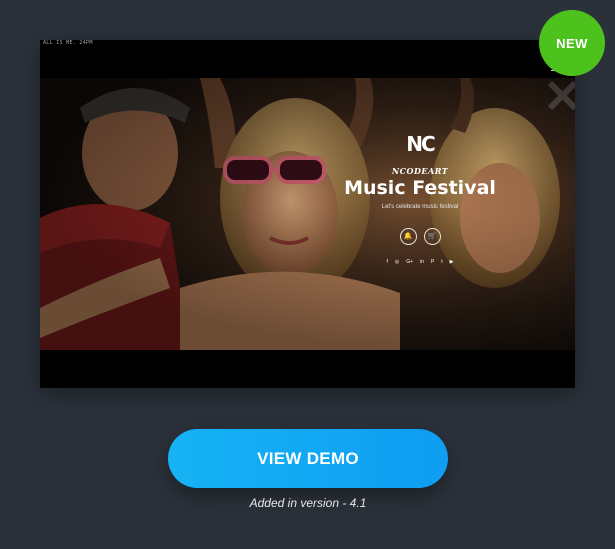 This screenshot has height=549, width=615. What do you see at coordinates (307, 59) in the screenshot?
I see `preview-top-bar: ALL IS ME. 24PM` at bounding box center [307, 59].